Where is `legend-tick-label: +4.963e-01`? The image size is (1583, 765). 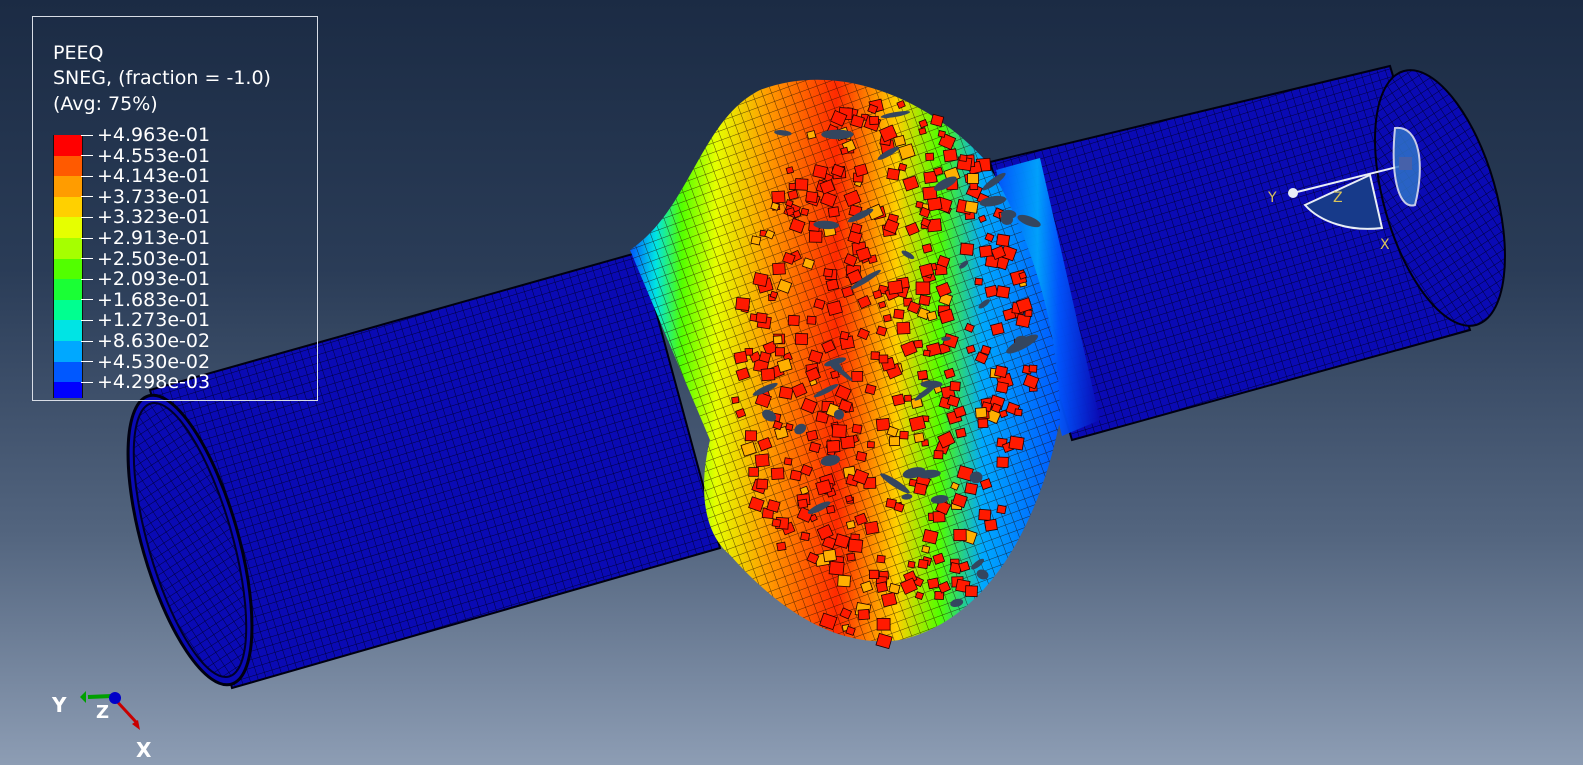
legend-tick-label: +4.963e-01 is located at coordinates (154, 135).